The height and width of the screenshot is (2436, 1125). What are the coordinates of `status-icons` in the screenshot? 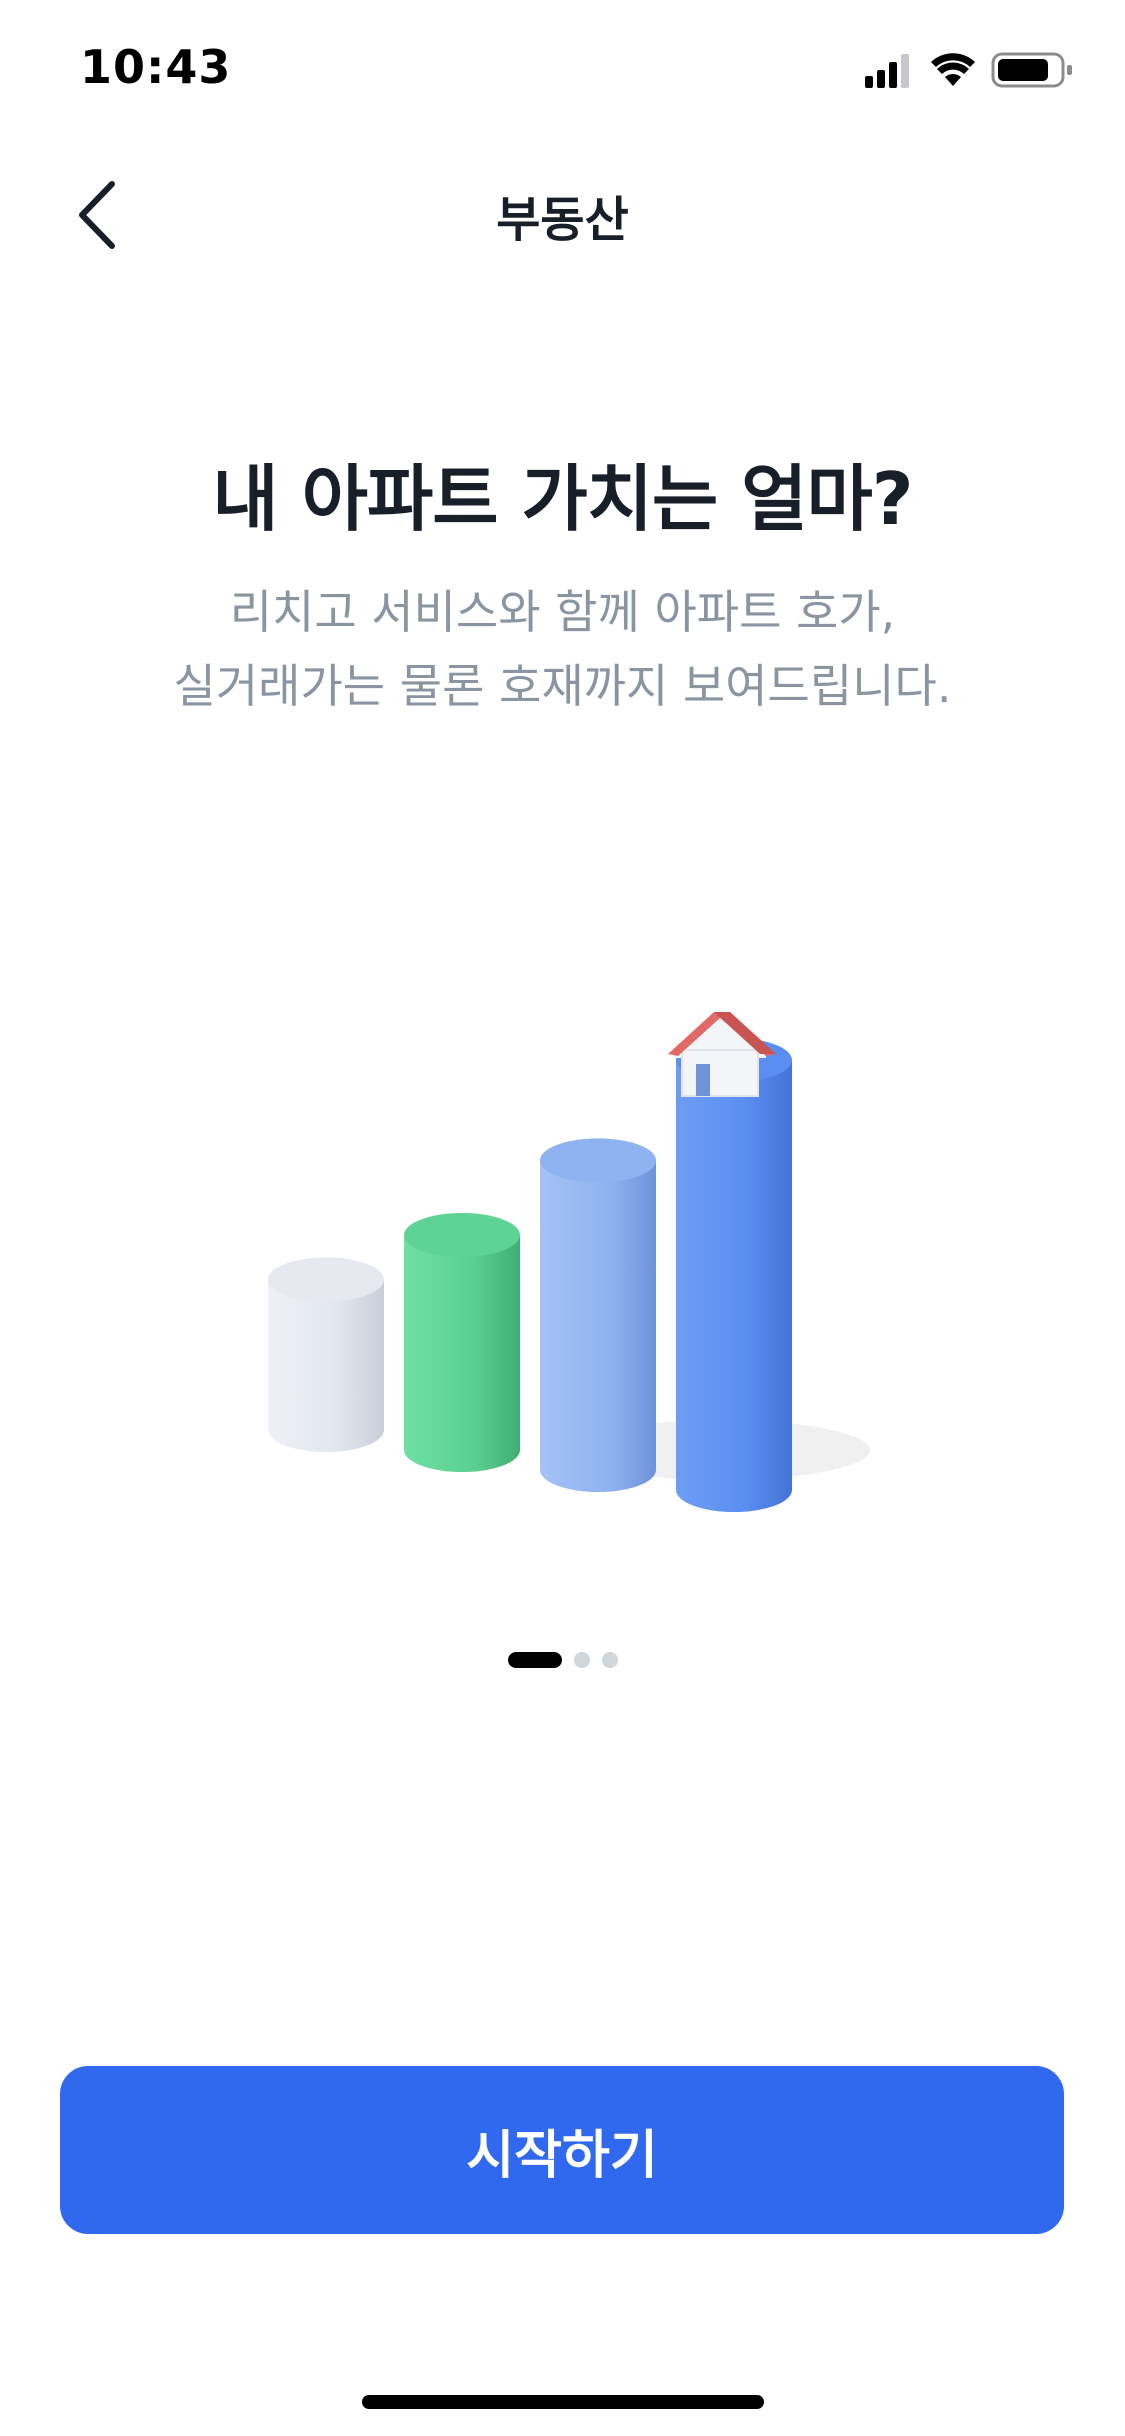 It's located at (968, 70).